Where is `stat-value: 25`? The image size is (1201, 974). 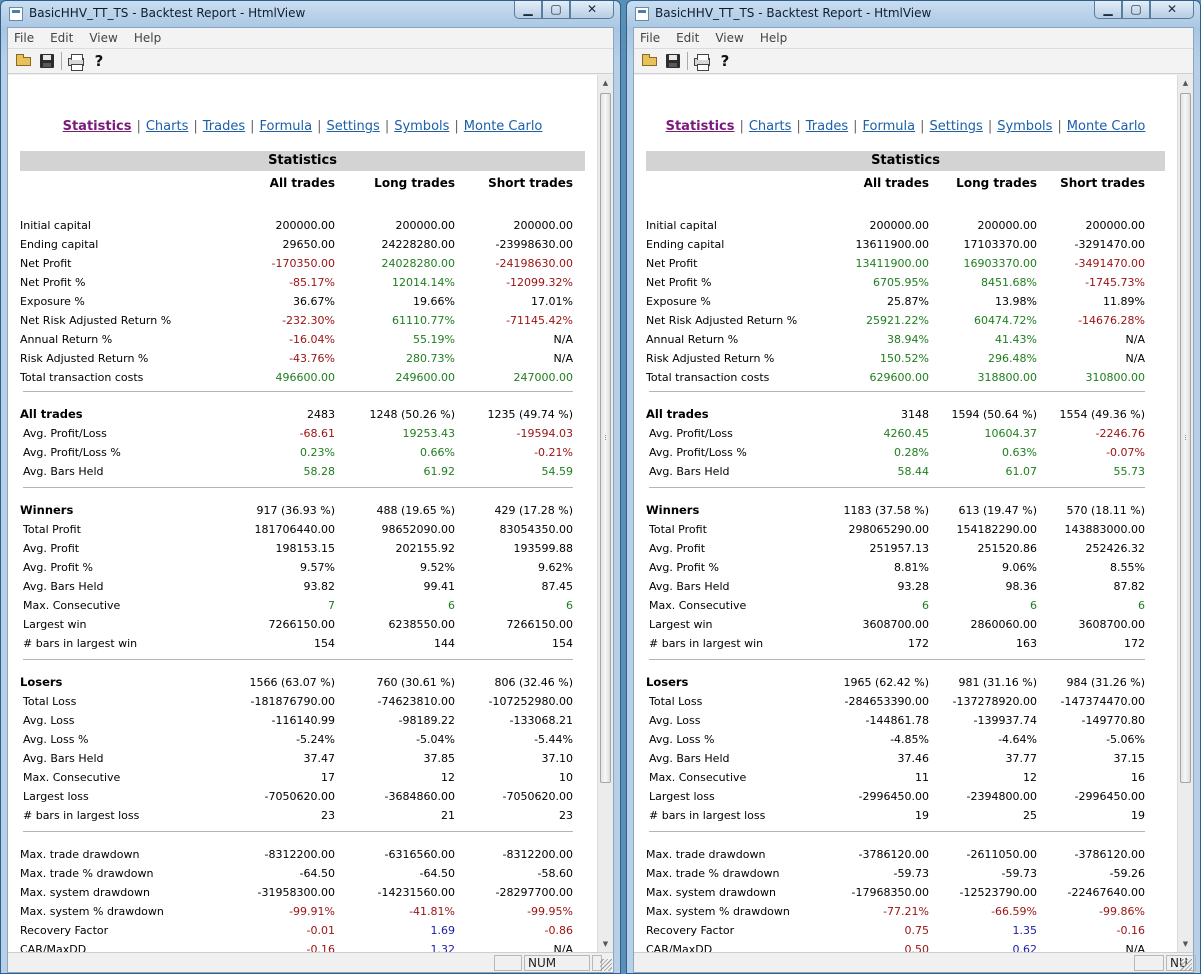
stat-value: 25 is located at coordinates (1030, 815).